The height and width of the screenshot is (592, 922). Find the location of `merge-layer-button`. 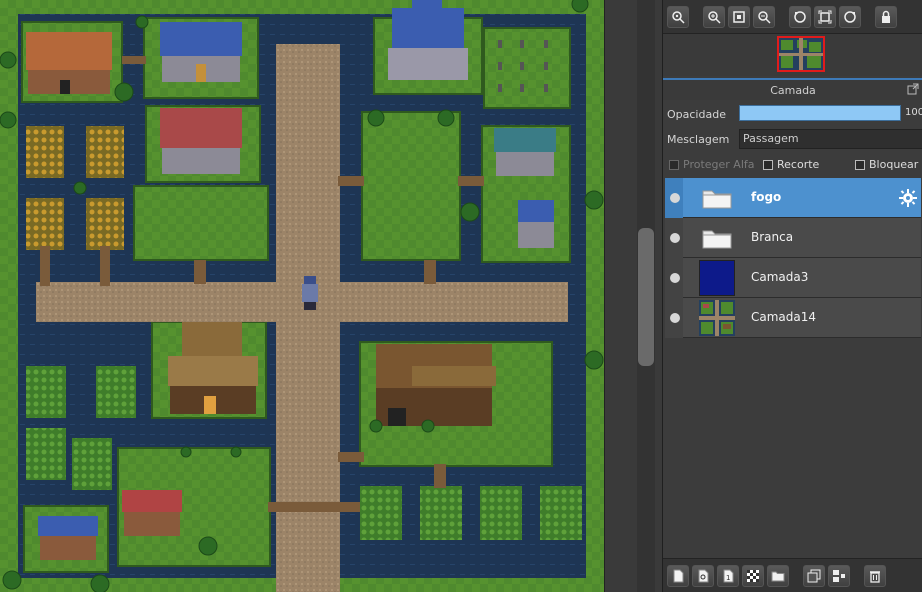

merge-layer-button is located at coordinates (839, 575).